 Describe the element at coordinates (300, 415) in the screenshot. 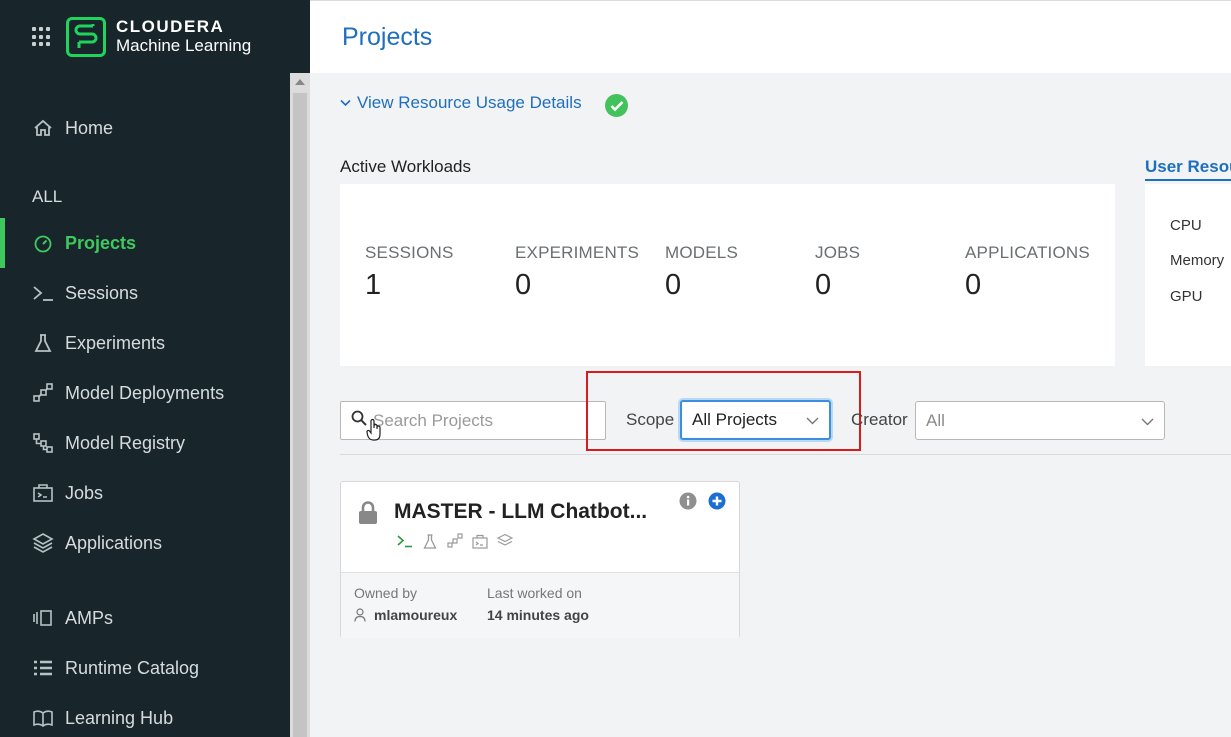

I see `scrollbar-thumb` at that location.